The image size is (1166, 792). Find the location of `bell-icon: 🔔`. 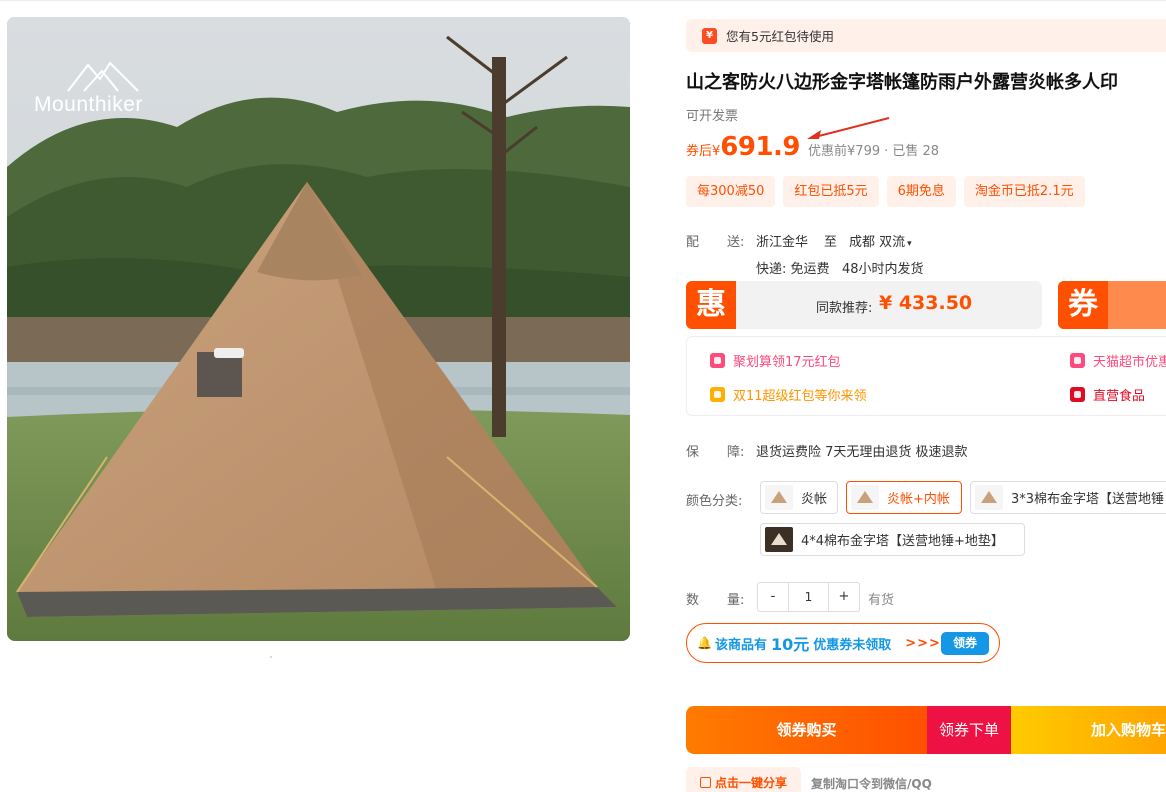

bell-icon: 🔔 is located at coordinates (704, 643).